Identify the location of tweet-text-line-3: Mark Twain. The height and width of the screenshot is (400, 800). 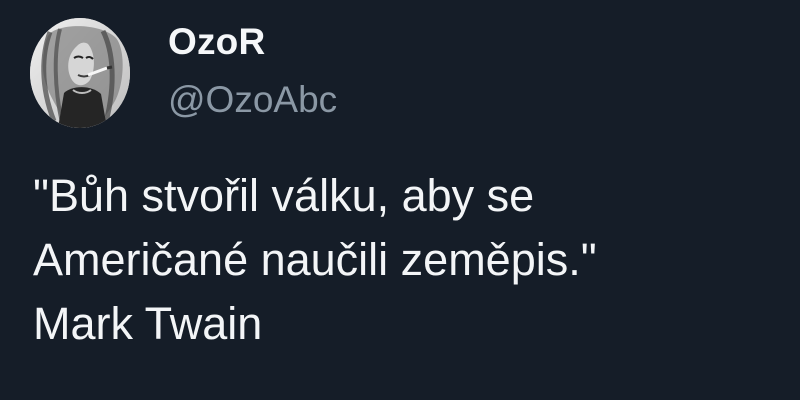
(148, 323).